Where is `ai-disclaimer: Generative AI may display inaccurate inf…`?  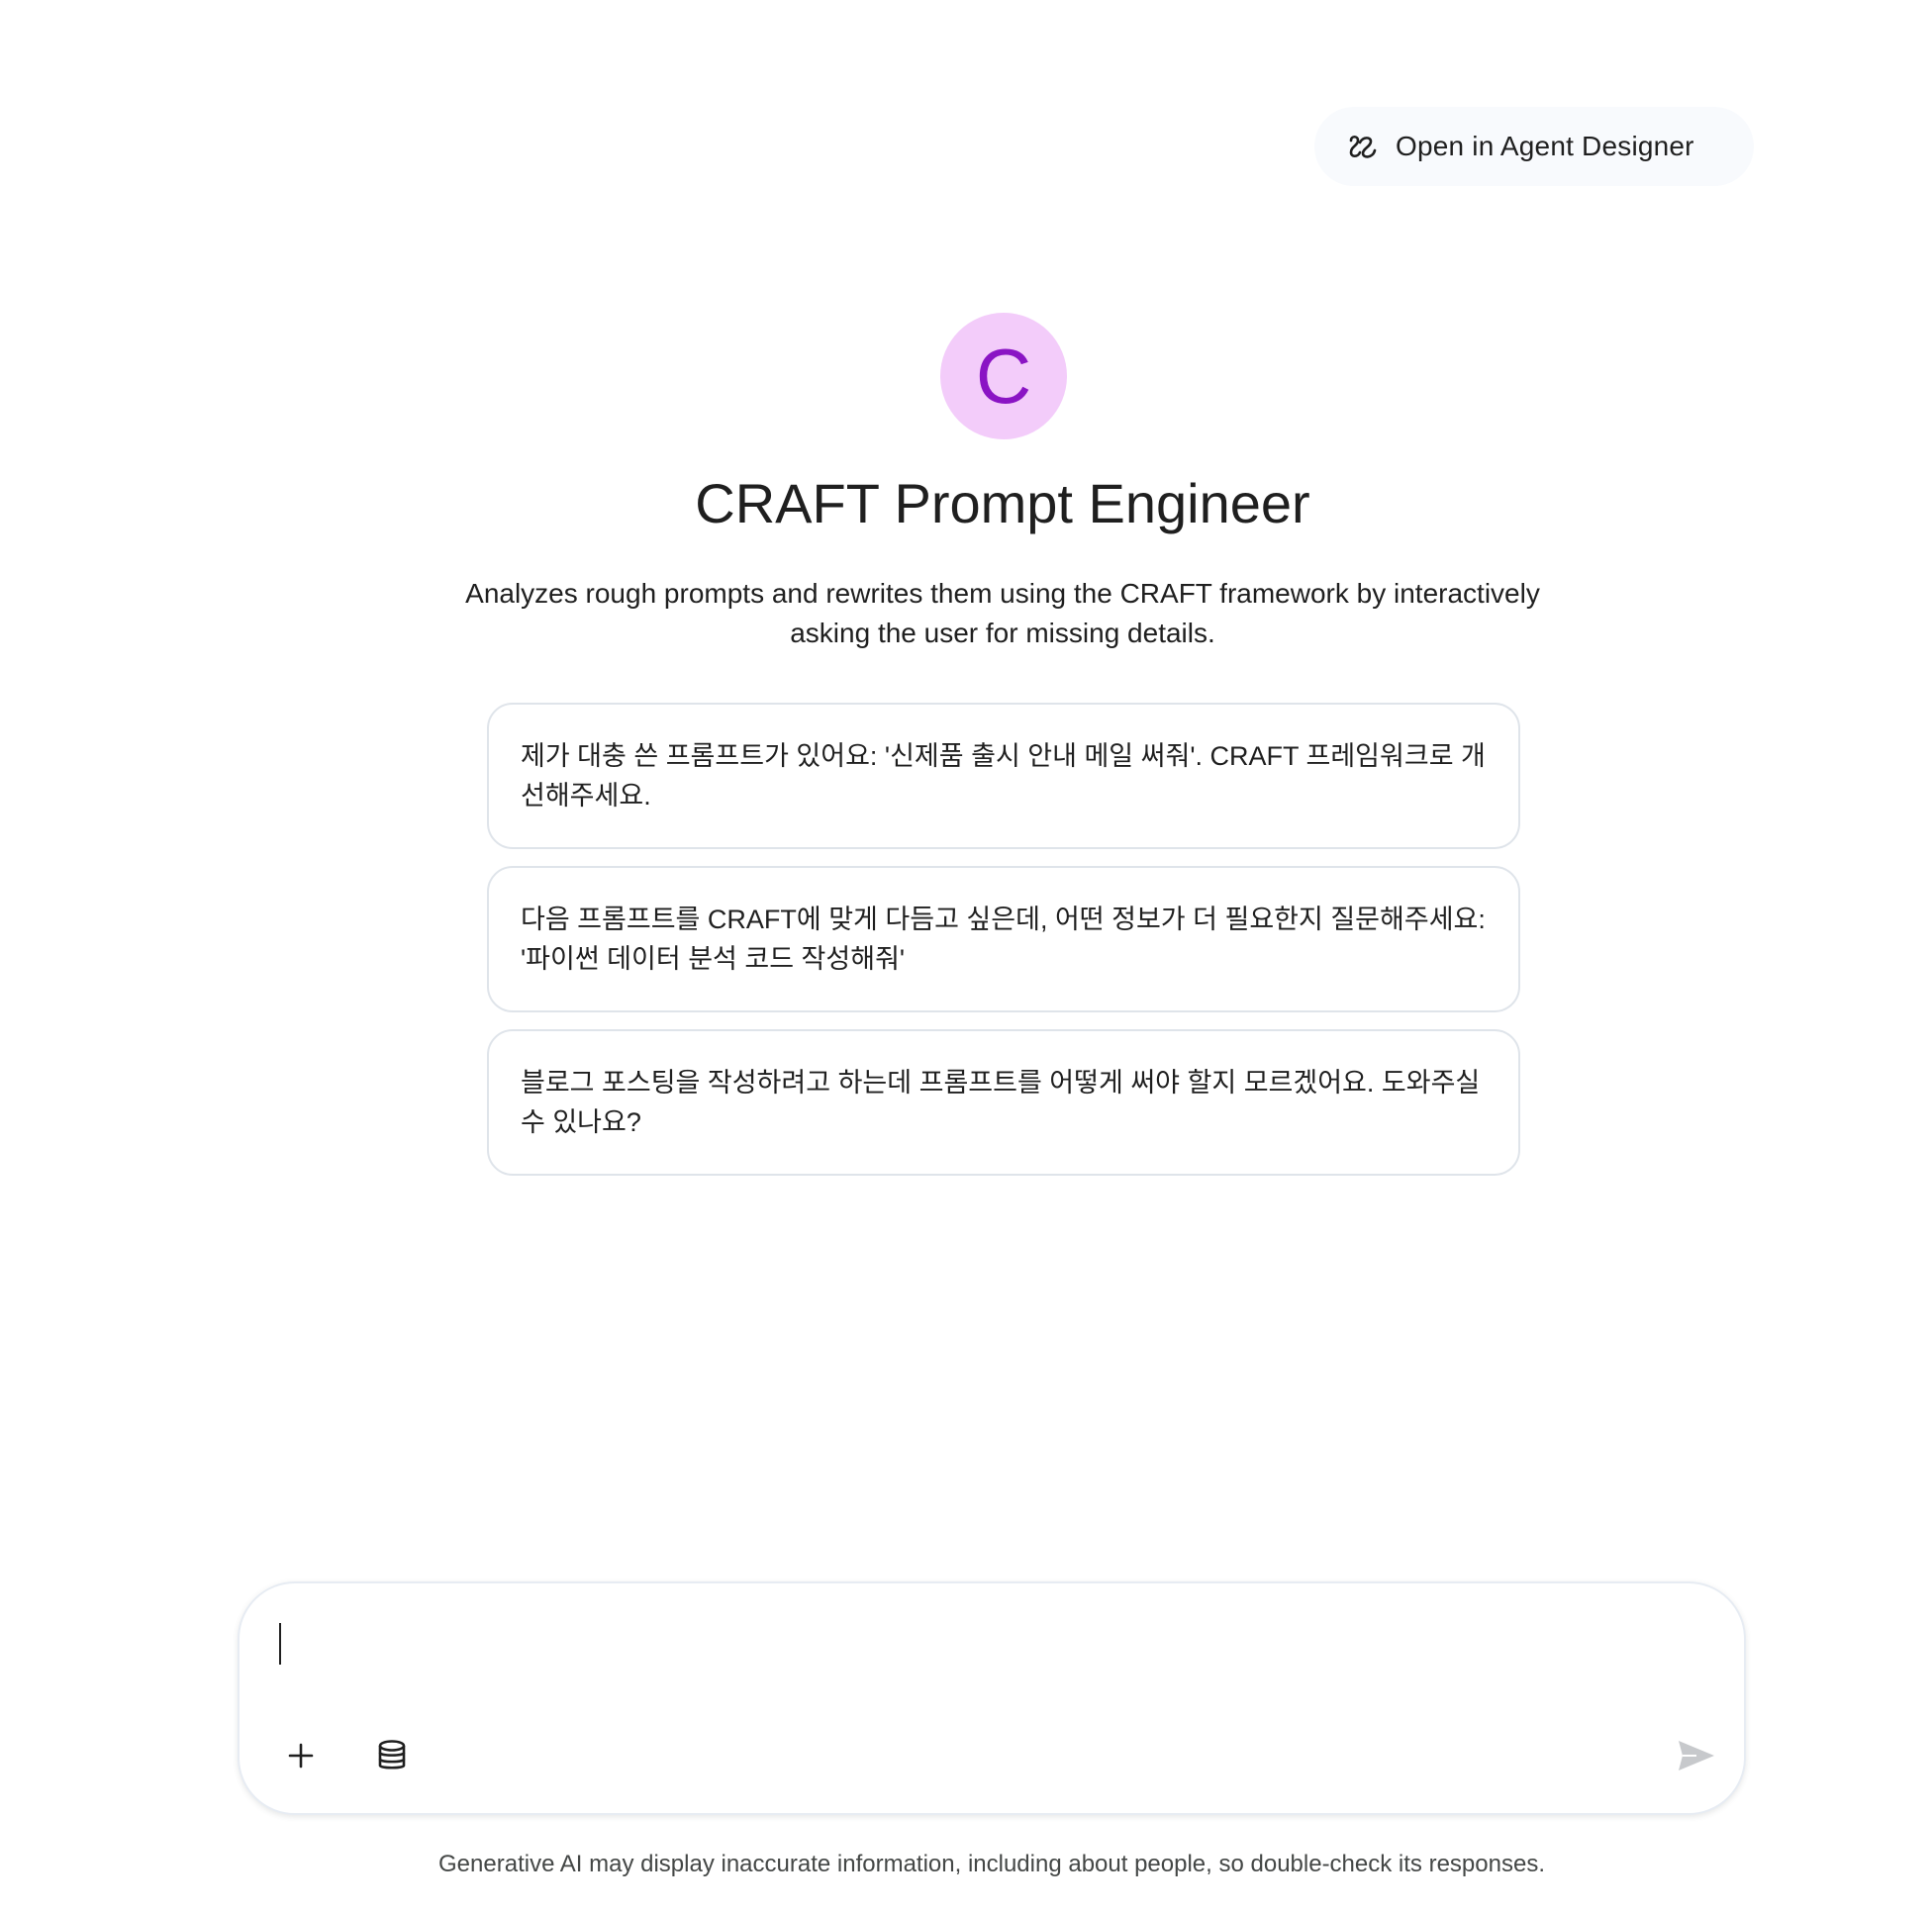 ai-disclaimer: Generative AI may display inaccurate inf… is located at coordinates (991, 1864).